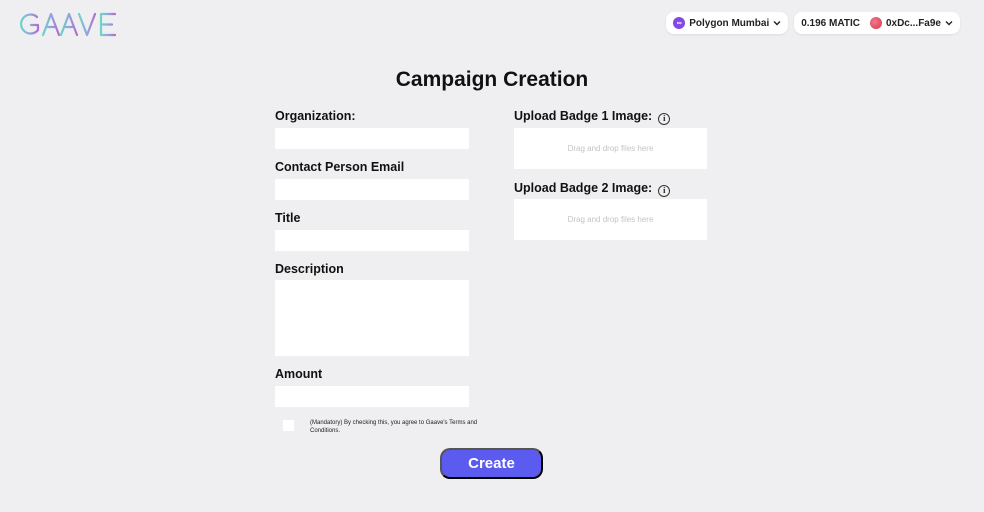 This screenshot has height=512, width=984. I want to click on create-button: Create, so click(491, 463).